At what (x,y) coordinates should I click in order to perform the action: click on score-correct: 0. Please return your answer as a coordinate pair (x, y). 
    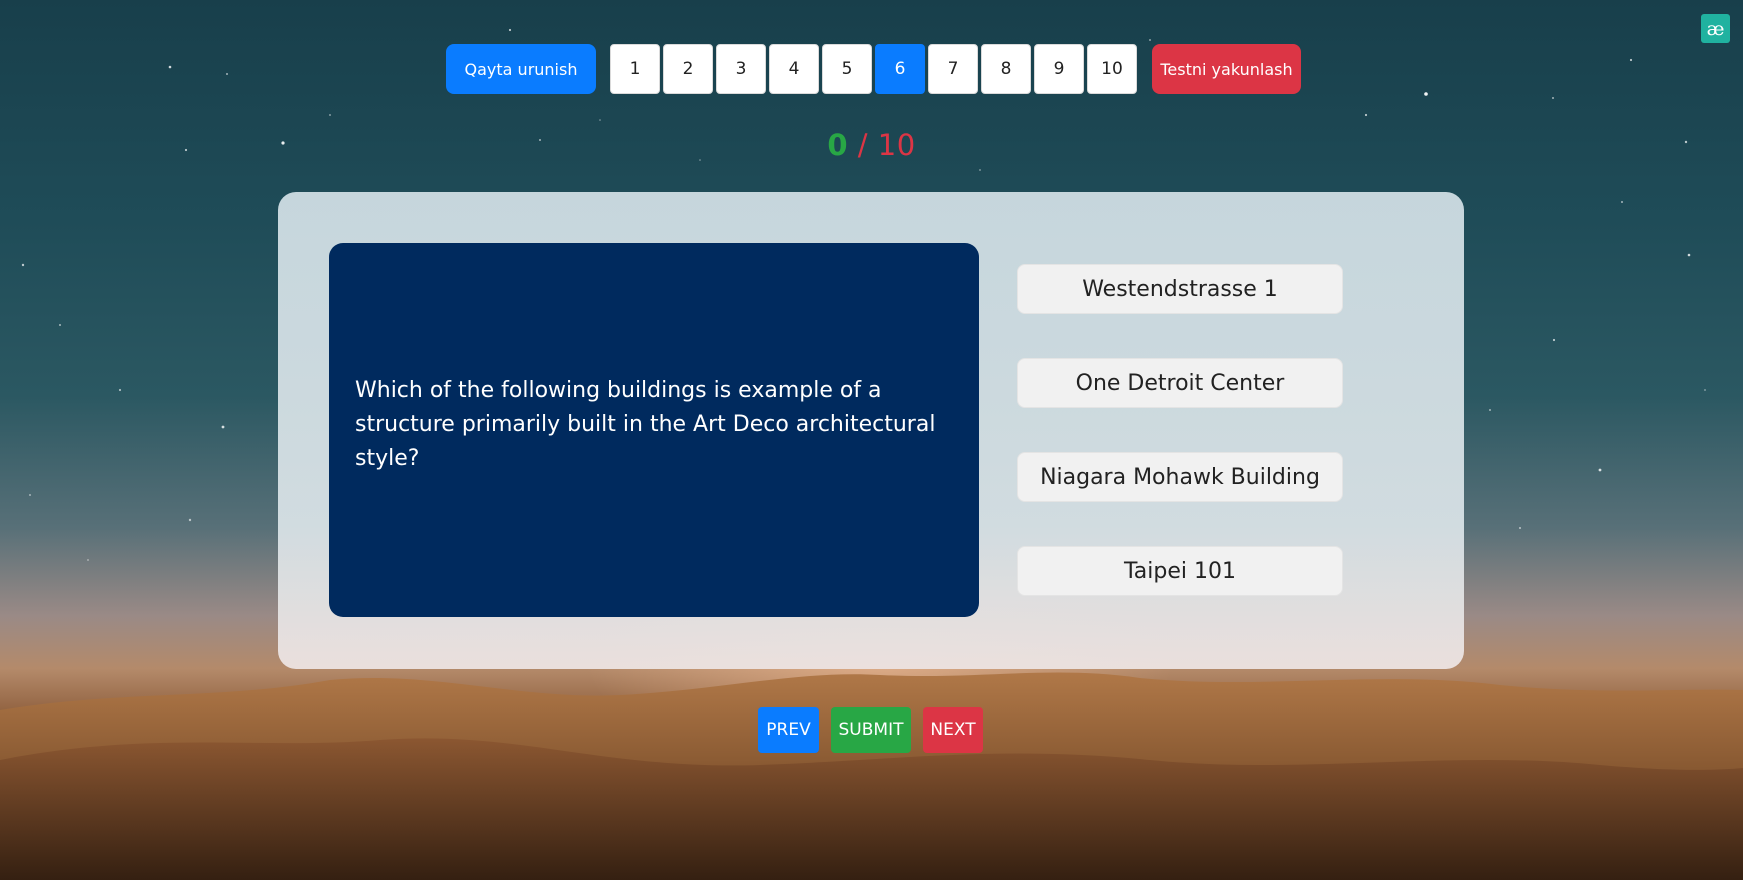
    Looking at the image, I should click on (838, 145).